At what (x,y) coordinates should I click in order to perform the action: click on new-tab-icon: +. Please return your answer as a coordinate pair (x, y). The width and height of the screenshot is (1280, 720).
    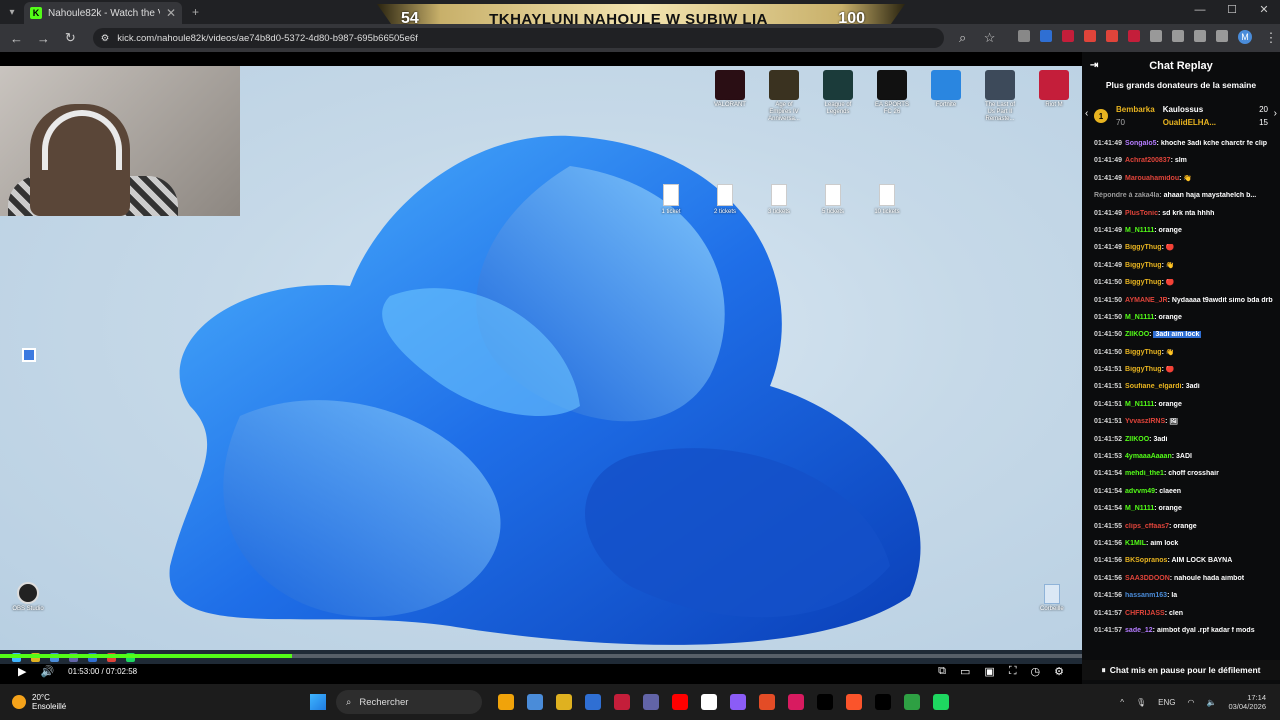
    Looking at the image, I should click on (195, 12).